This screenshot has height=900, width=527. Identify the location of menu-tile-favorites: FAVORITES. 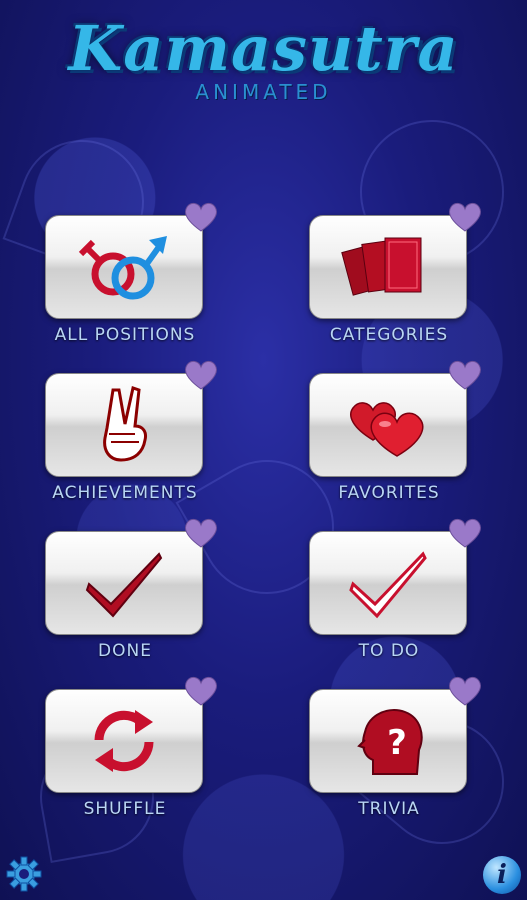
(395, 431).